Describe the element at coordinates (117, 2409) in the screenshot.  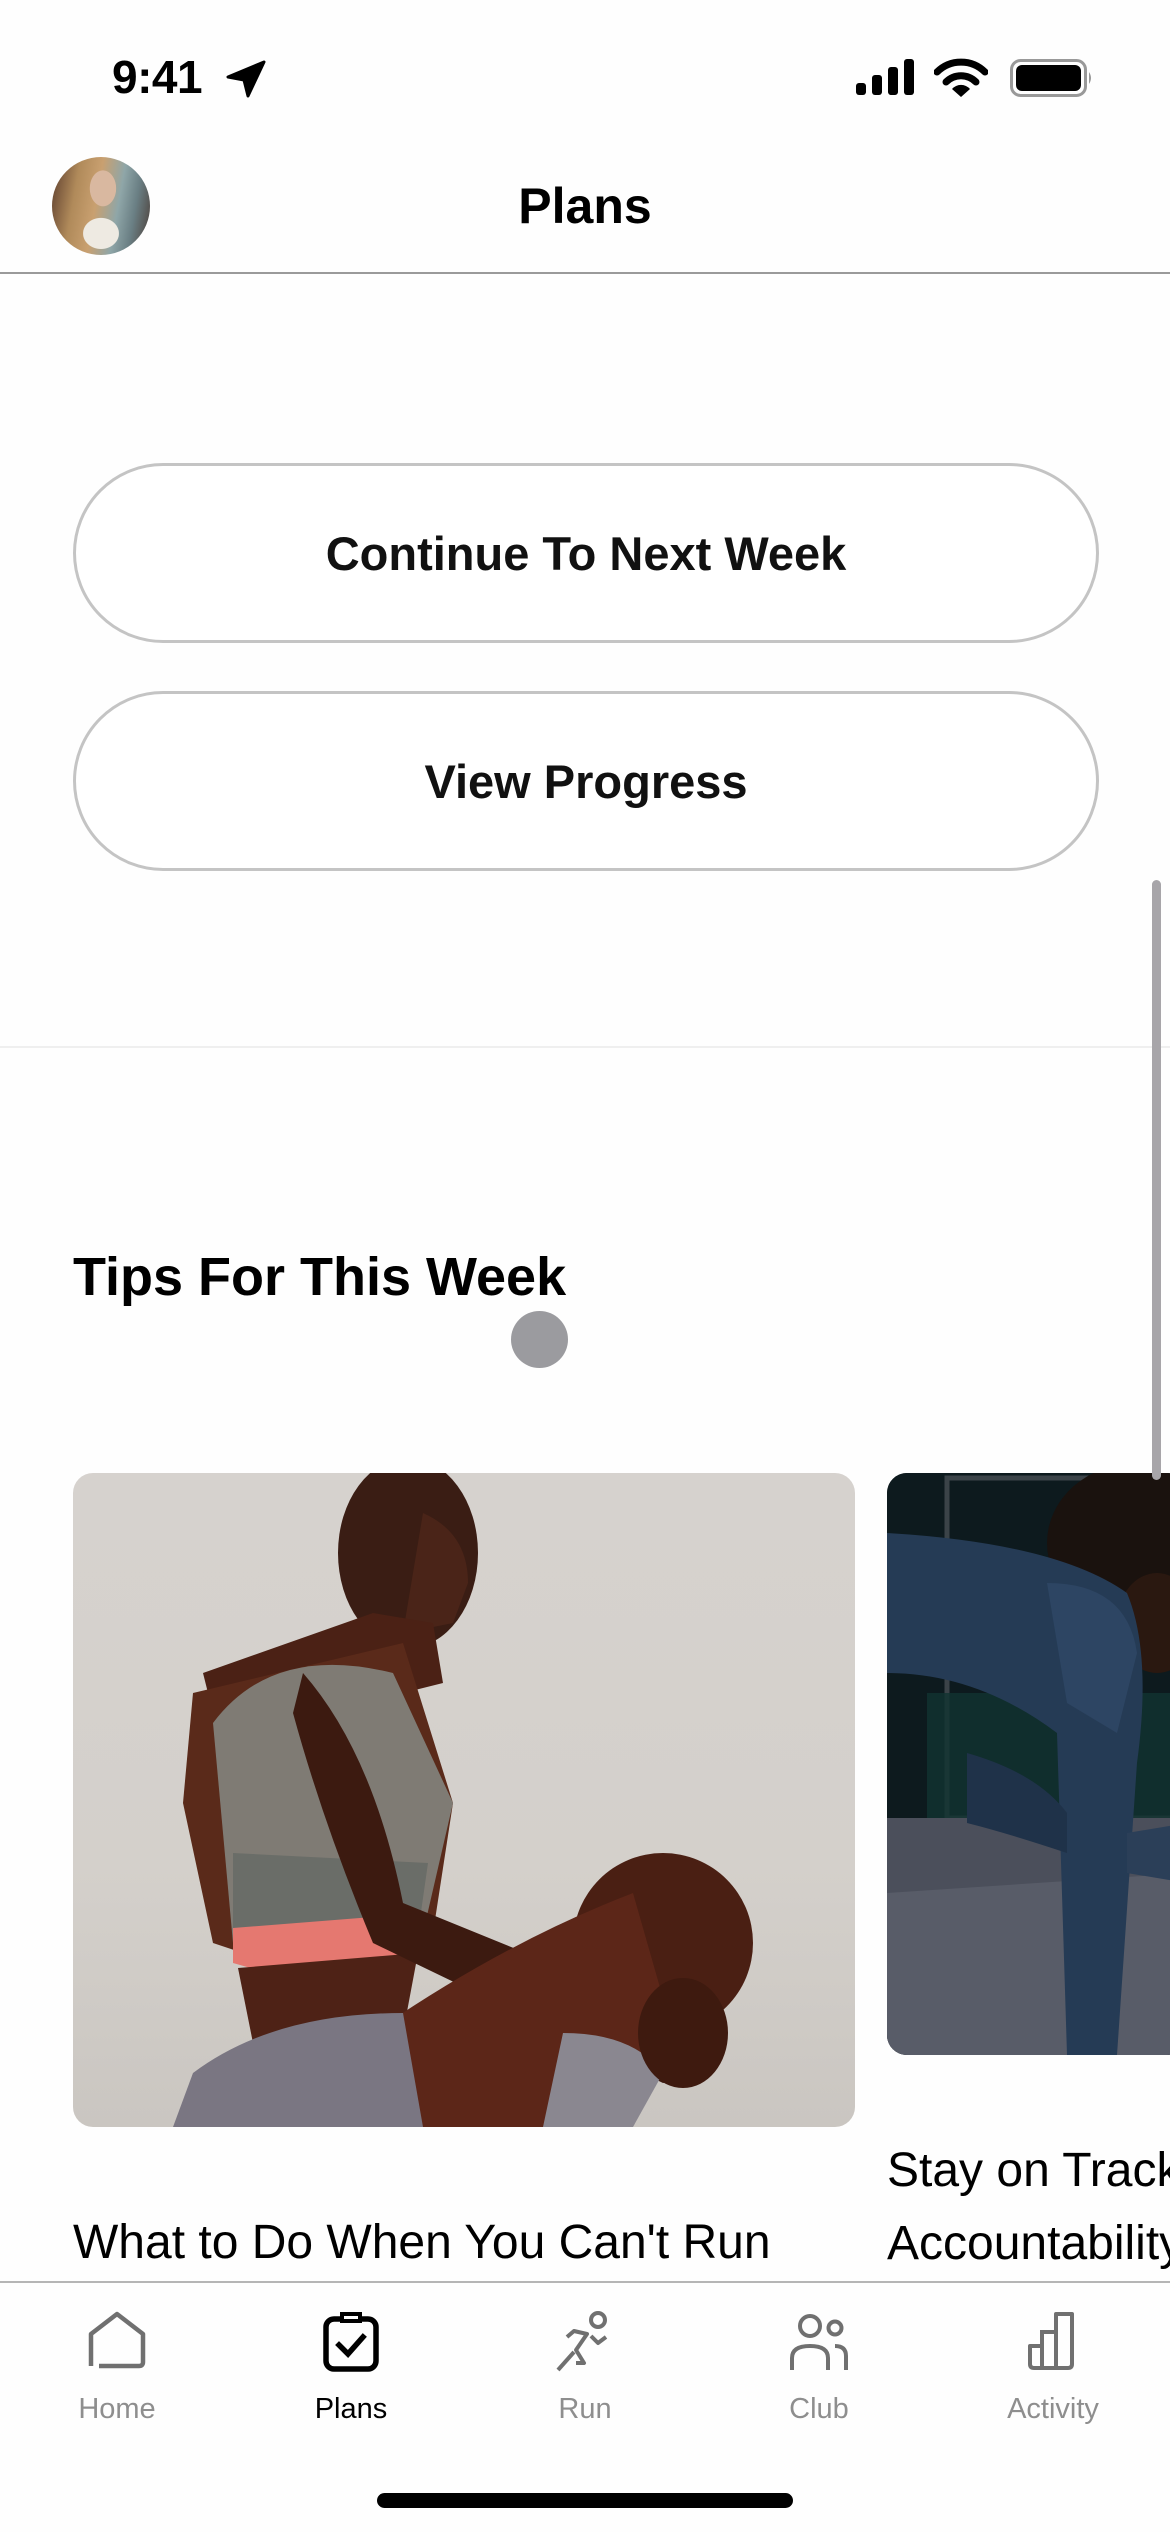
I see `tab-label: Home` at that location.